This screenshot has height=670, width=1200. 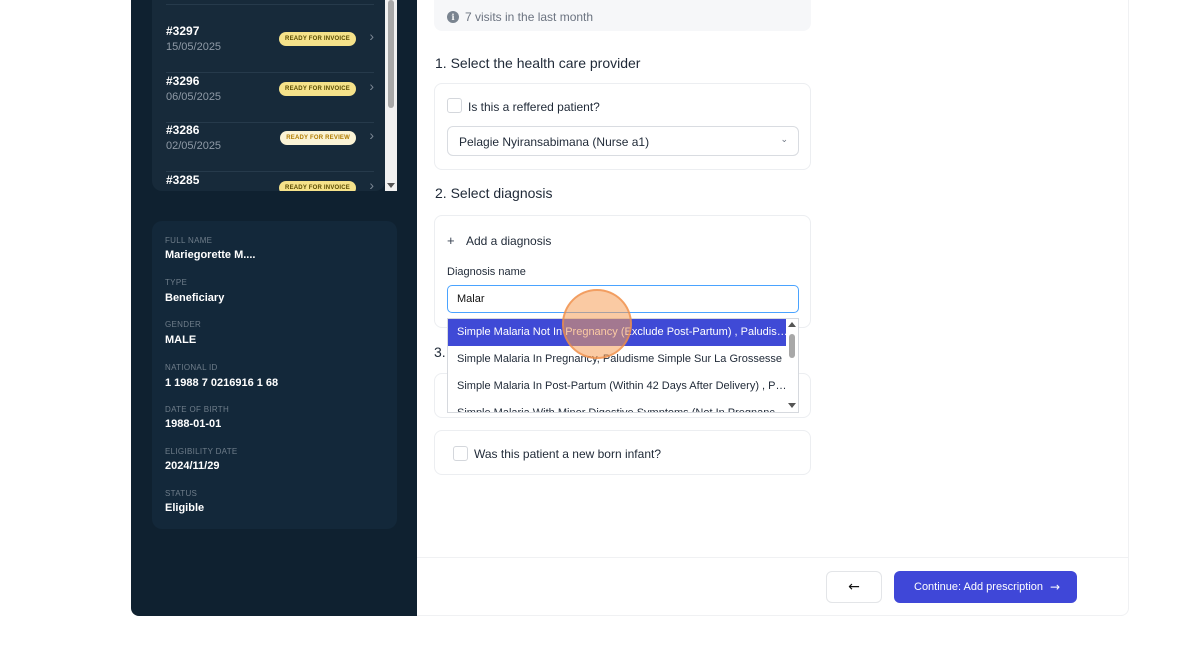 What do you see at coordinates (176, 282) in the screenshot?
I see `info-label-type: TYPE` at bounding box center [176, 282].